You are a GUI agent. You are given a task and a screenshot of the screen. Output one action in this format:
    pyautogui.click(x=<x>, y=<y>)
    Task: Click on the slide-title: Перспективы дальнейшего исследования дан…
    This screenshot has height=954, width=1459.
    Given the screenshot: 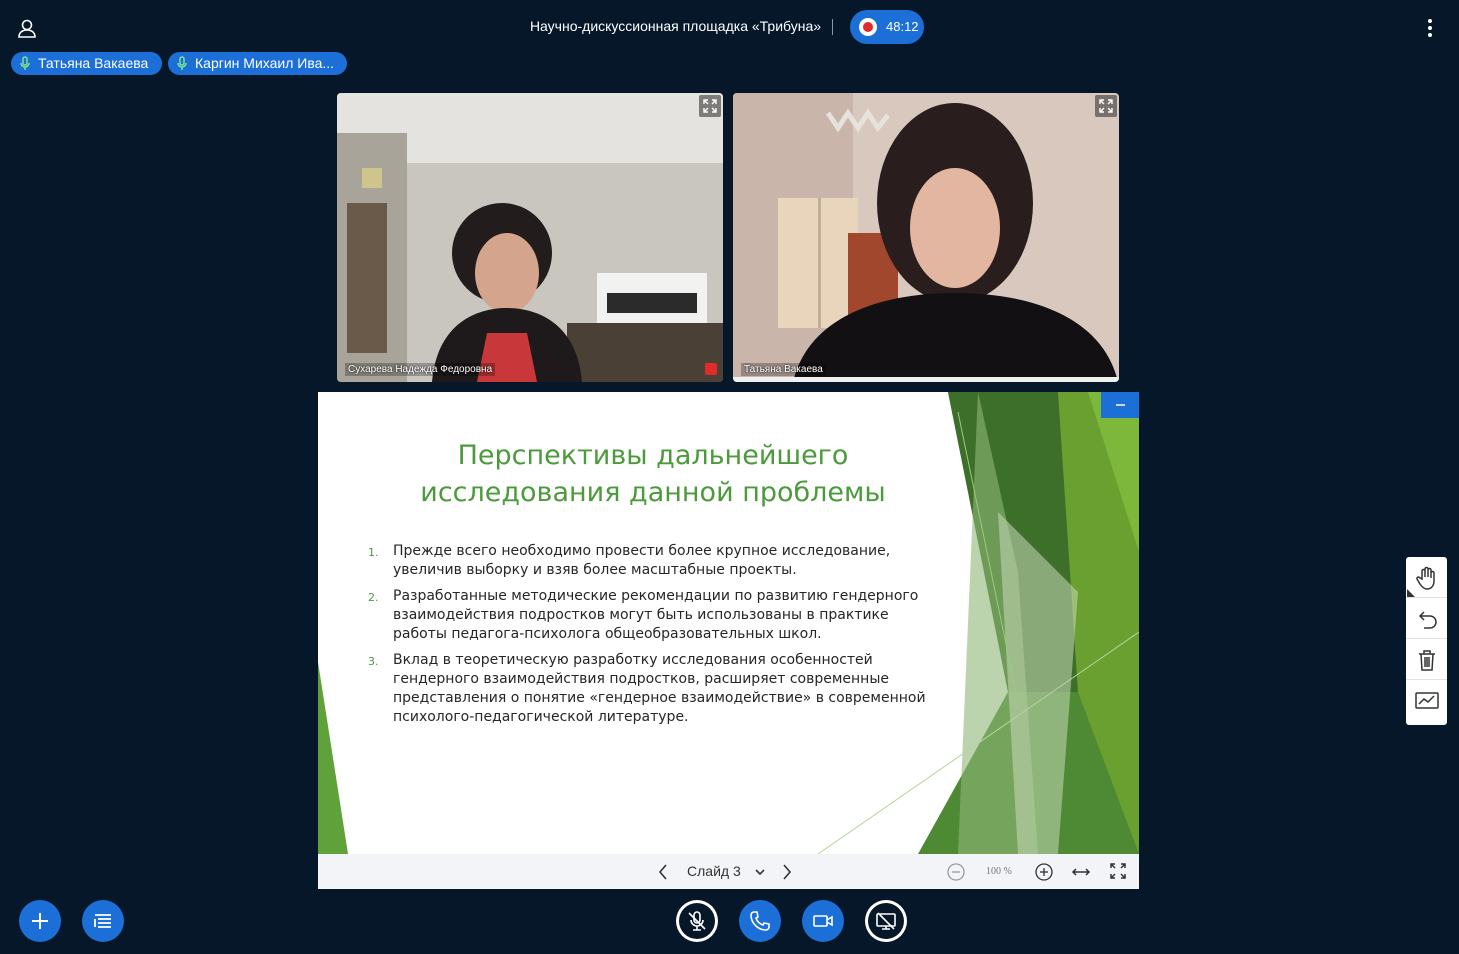 What is the action you would take?
    pyautogui.click(x=653, y=474)
    